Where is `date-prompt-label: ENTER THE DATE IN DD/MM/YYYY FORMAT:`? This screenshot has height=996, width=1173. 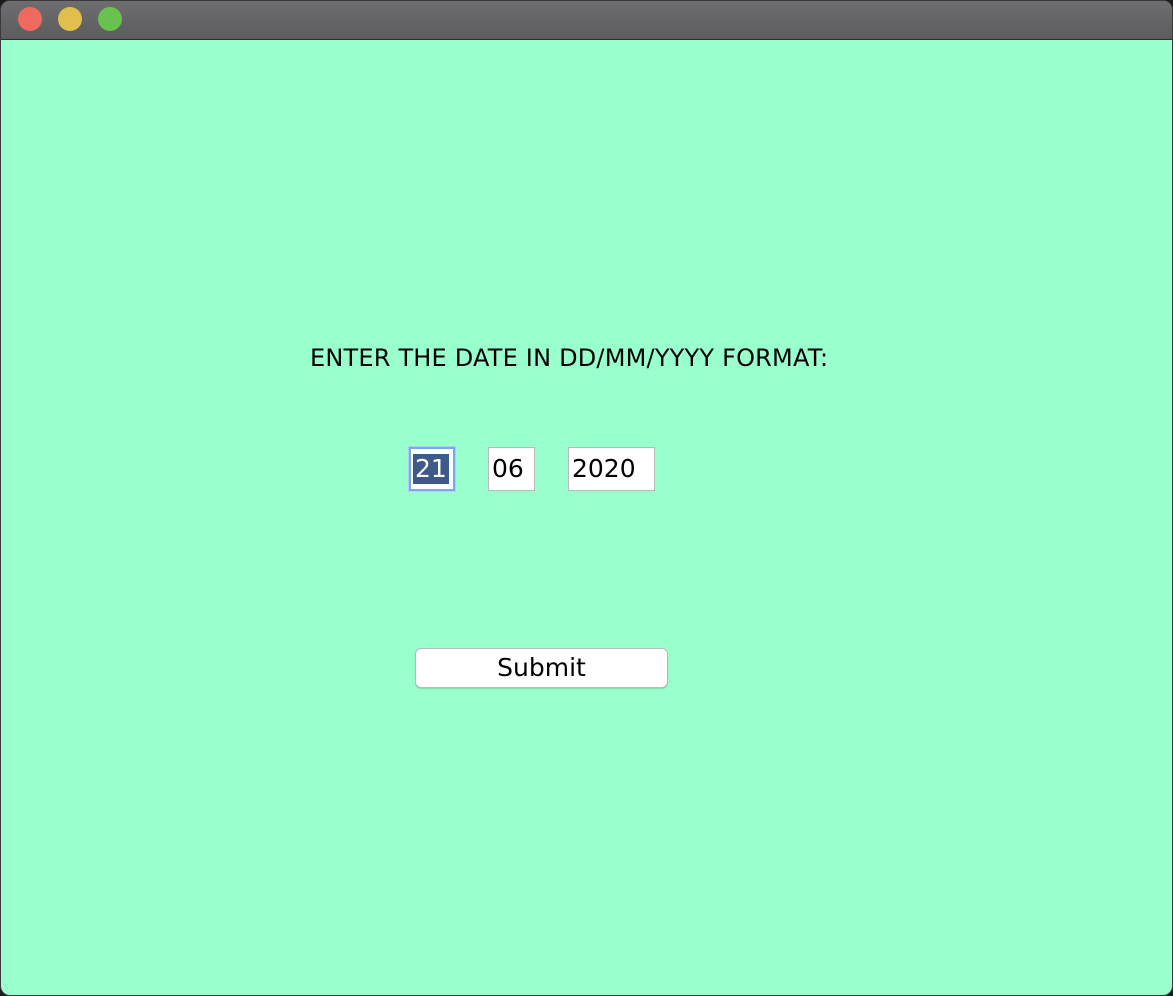 date-prompt-label: ENTER THE DATE IN DD/MM/YYYY FORMAT: is located at coordinates (569, 358).